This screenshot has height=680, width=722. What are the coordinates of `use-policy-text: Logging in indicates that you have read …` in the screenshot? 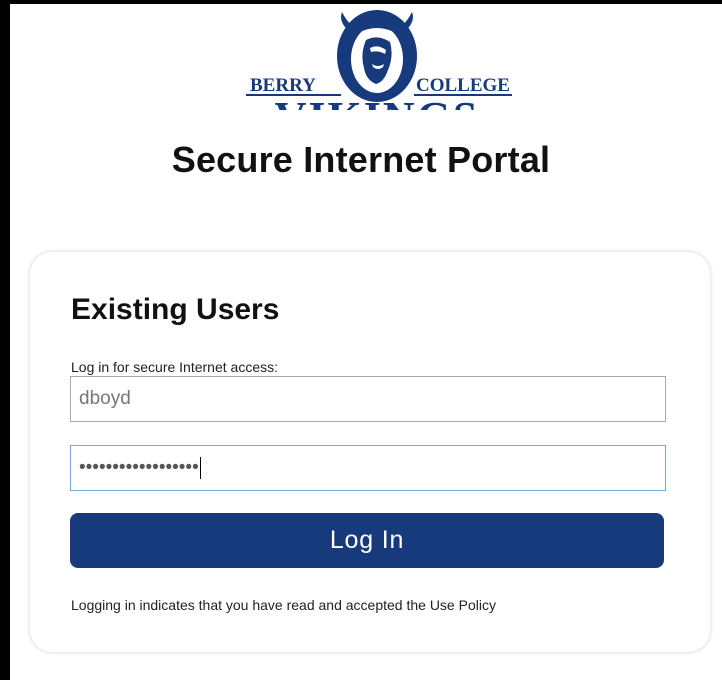 It's located at (283, 605).